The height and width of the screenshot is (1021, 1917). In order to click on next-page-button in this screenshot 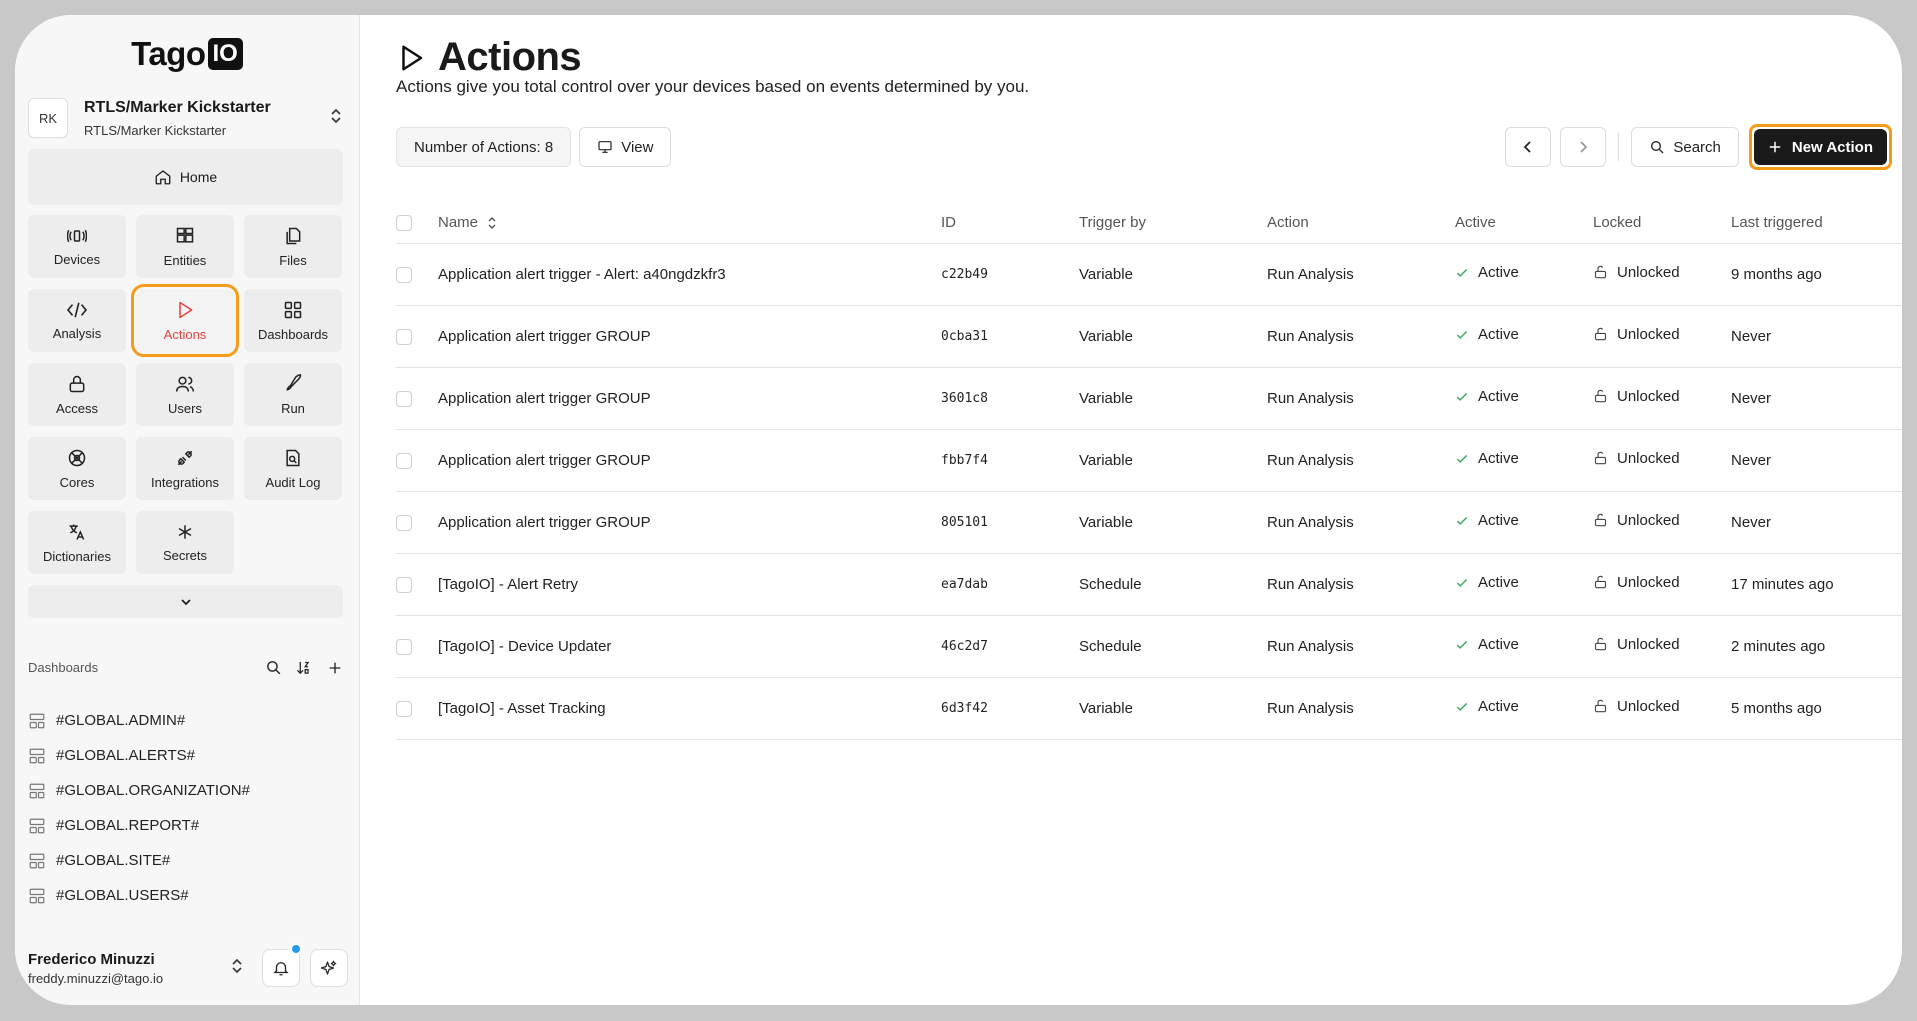, I will do `click(1583, 147)`.